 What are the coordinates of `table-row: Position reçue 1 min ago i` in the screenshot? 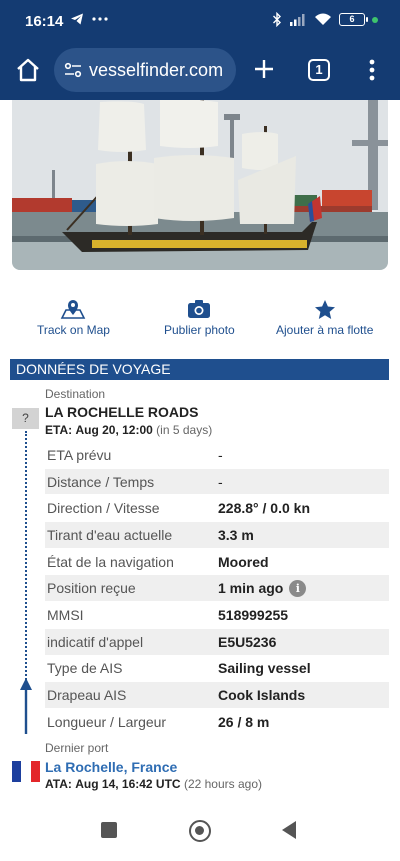 It's located at (217, 589).